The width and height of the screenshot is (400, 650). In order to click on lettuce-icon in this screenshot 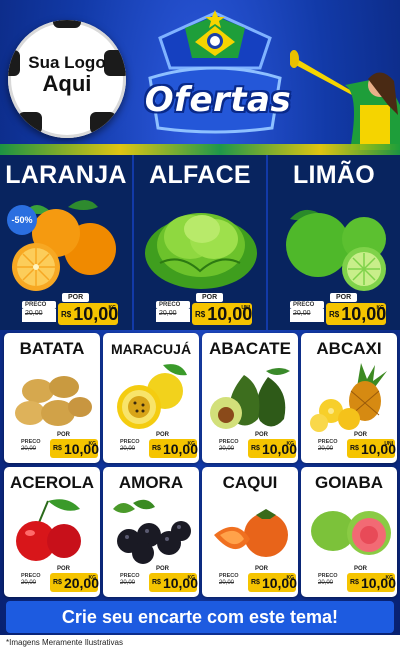, I will do `click(201, 251)`.